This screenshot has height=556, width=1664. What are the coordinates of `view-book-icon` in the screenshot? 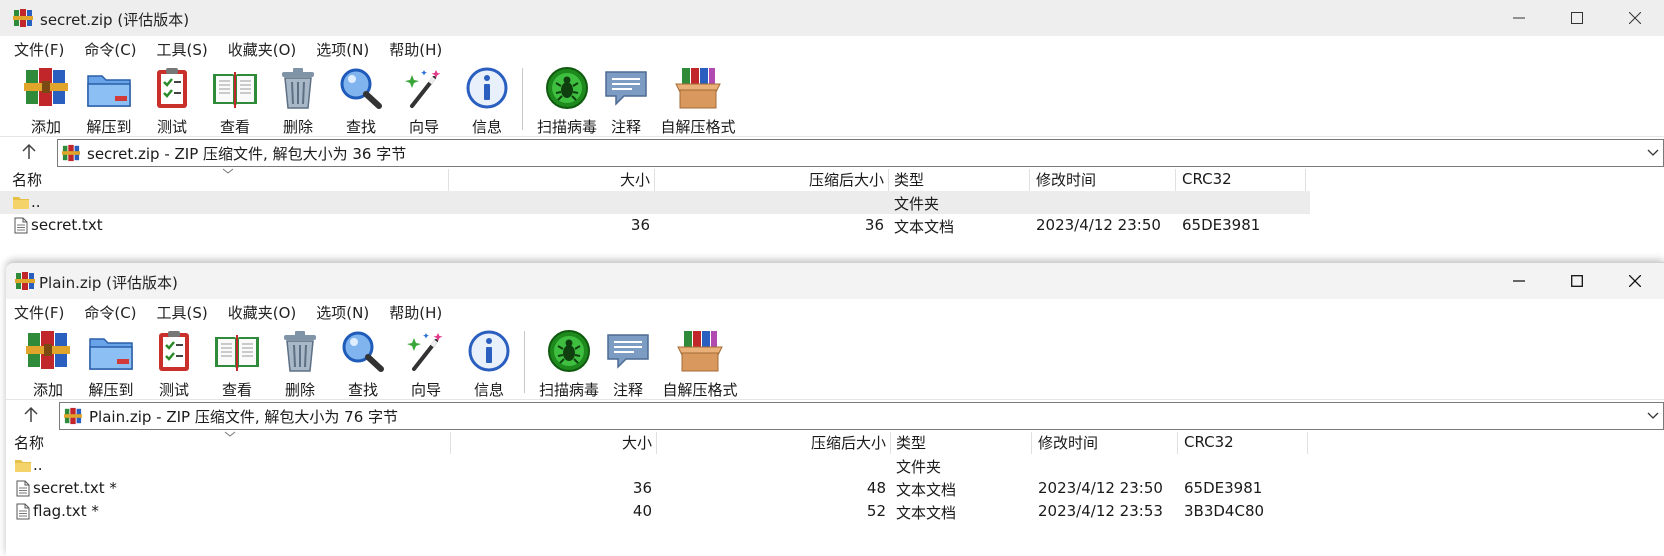 It's located at (237, 351).